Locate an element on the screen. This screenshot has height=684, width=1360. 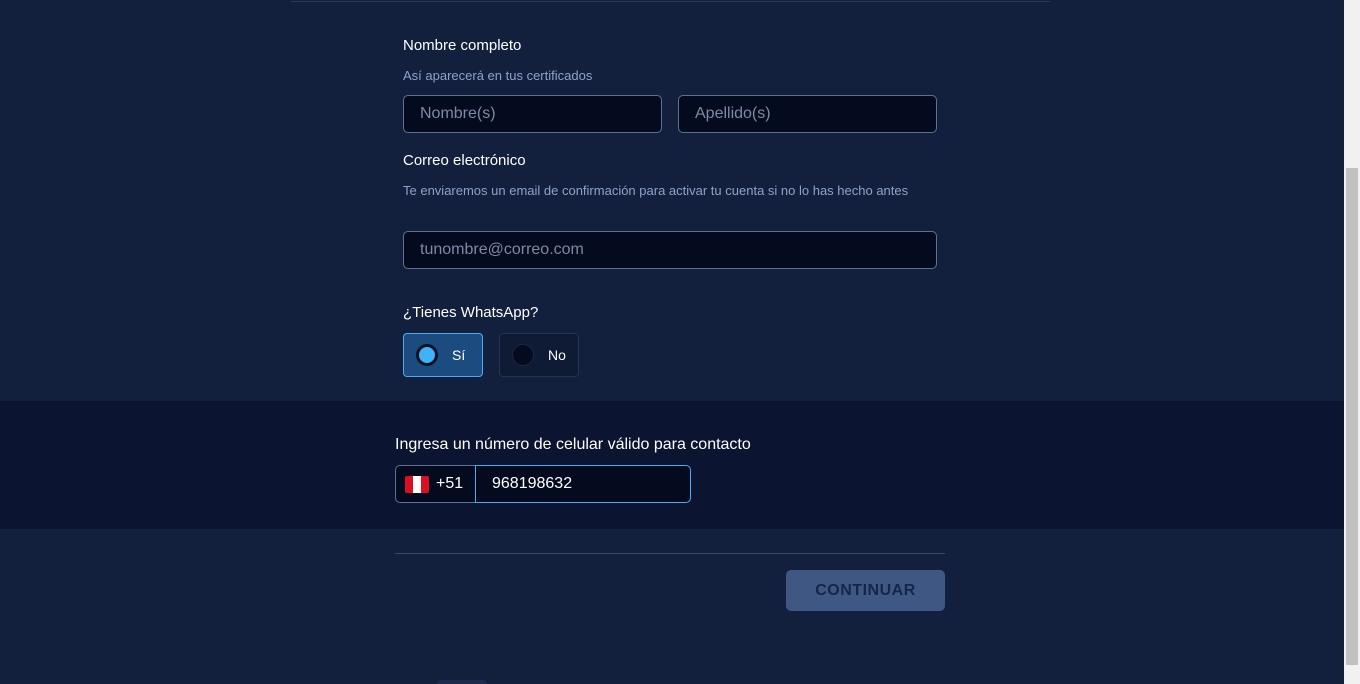
country-code-select: +51 is located at coordinates (435, 484).